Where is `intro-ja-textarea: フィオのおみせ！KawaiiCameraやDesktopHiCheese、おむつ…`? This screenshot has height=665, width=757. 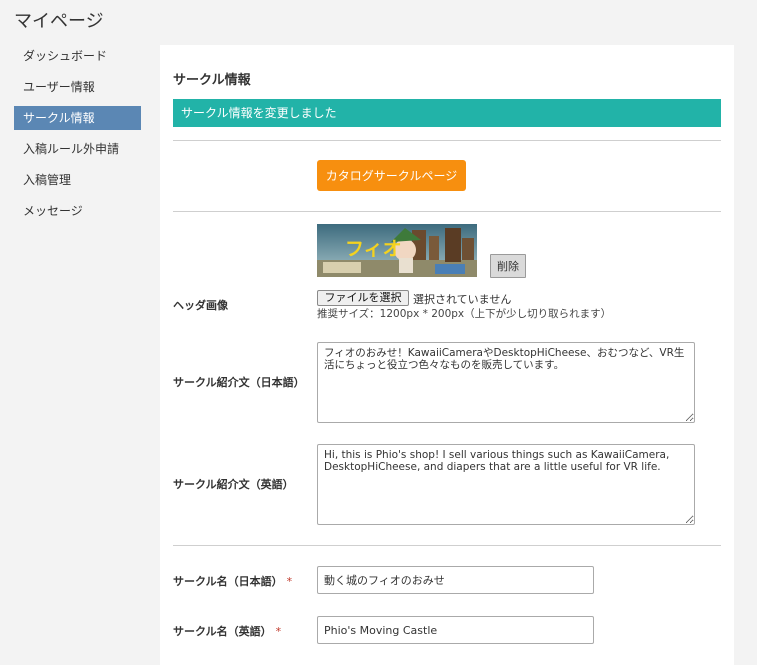 intro-ja-textarea: フィオのおみせ！KawaiiCameraやDesktopHiCheese、おむつ… is located at coordinates (506, 382).